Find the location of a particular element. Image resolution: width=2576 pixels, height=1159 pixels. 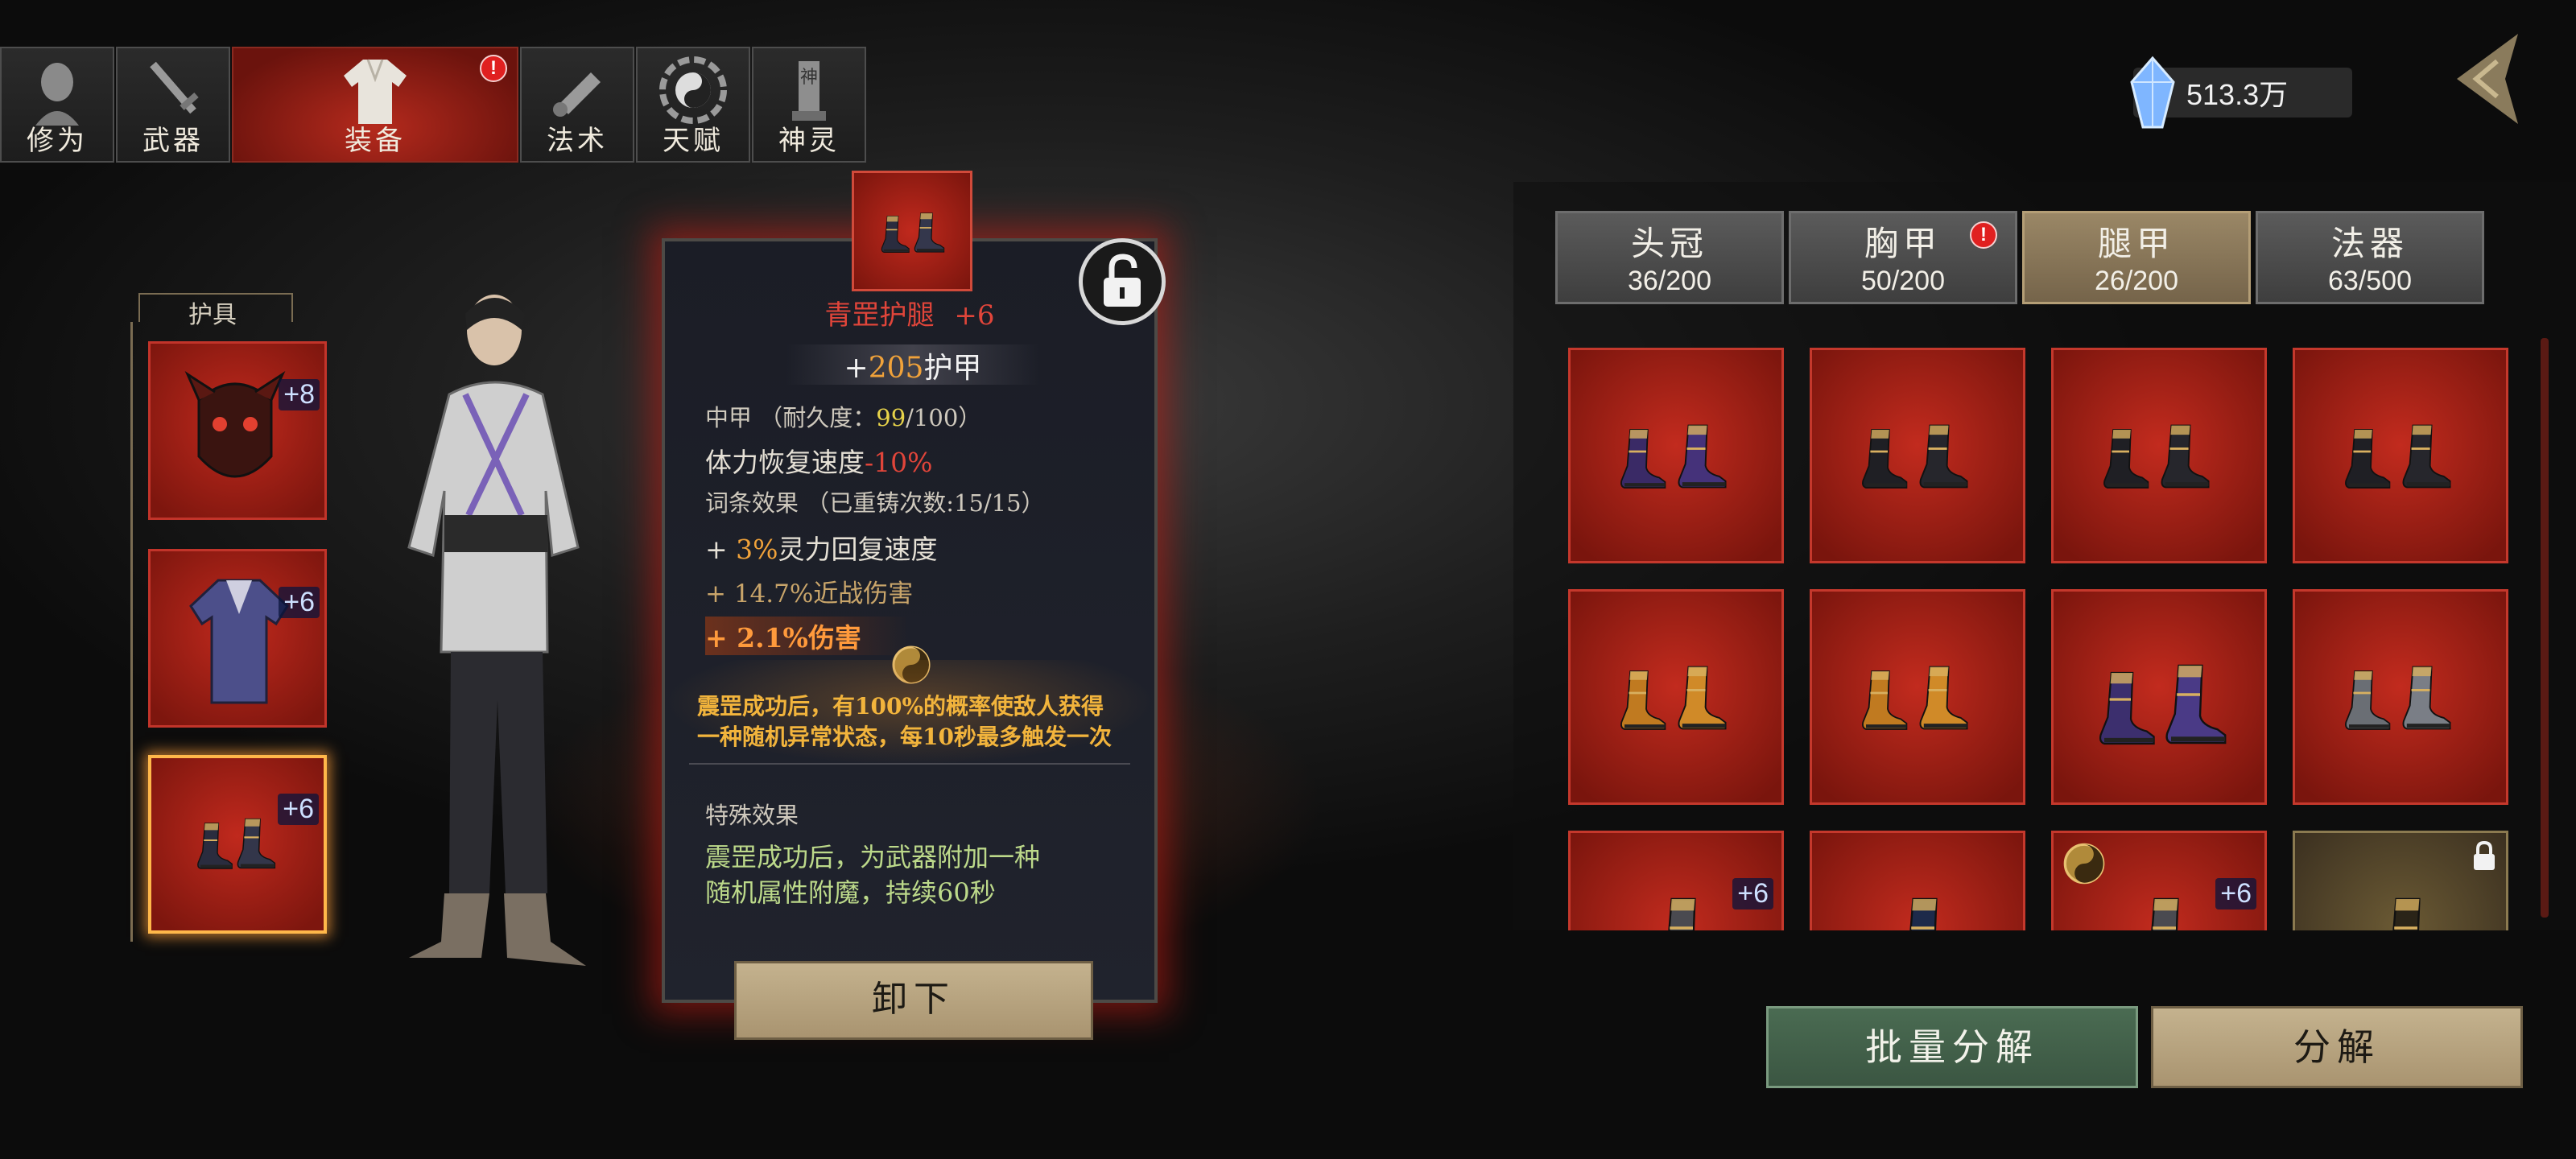

bagua-icon is located at coordinates (693, 90).